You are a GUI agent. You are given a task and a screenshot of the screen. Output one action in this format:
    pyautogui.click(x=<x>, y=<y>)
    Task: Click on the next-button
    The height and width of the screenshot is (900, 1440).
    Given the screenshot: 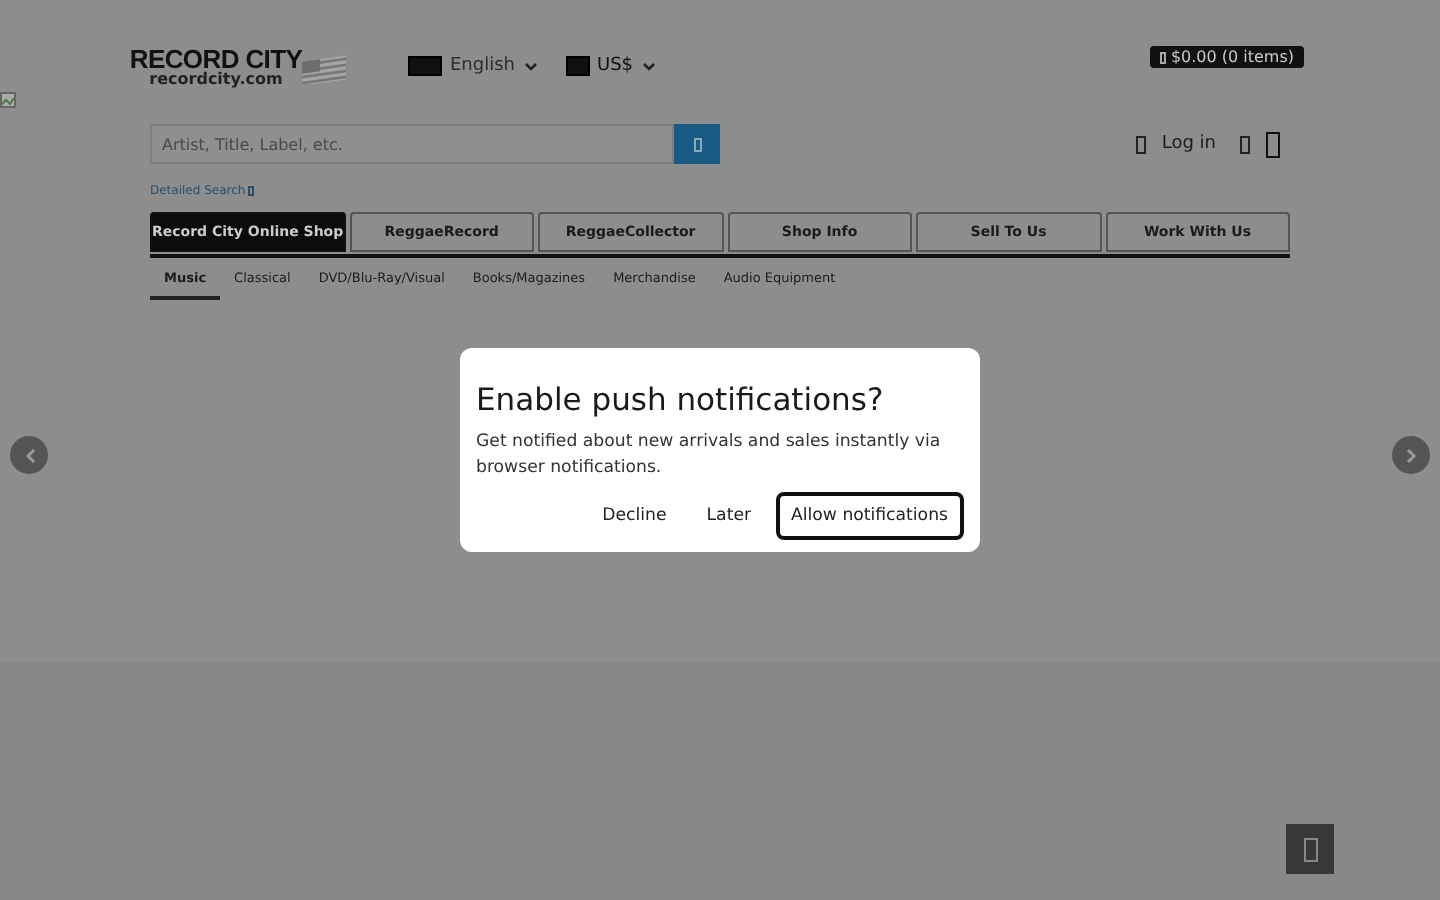 What is the action you would take?
    pyautogui.click(x=1411, y=455)
    